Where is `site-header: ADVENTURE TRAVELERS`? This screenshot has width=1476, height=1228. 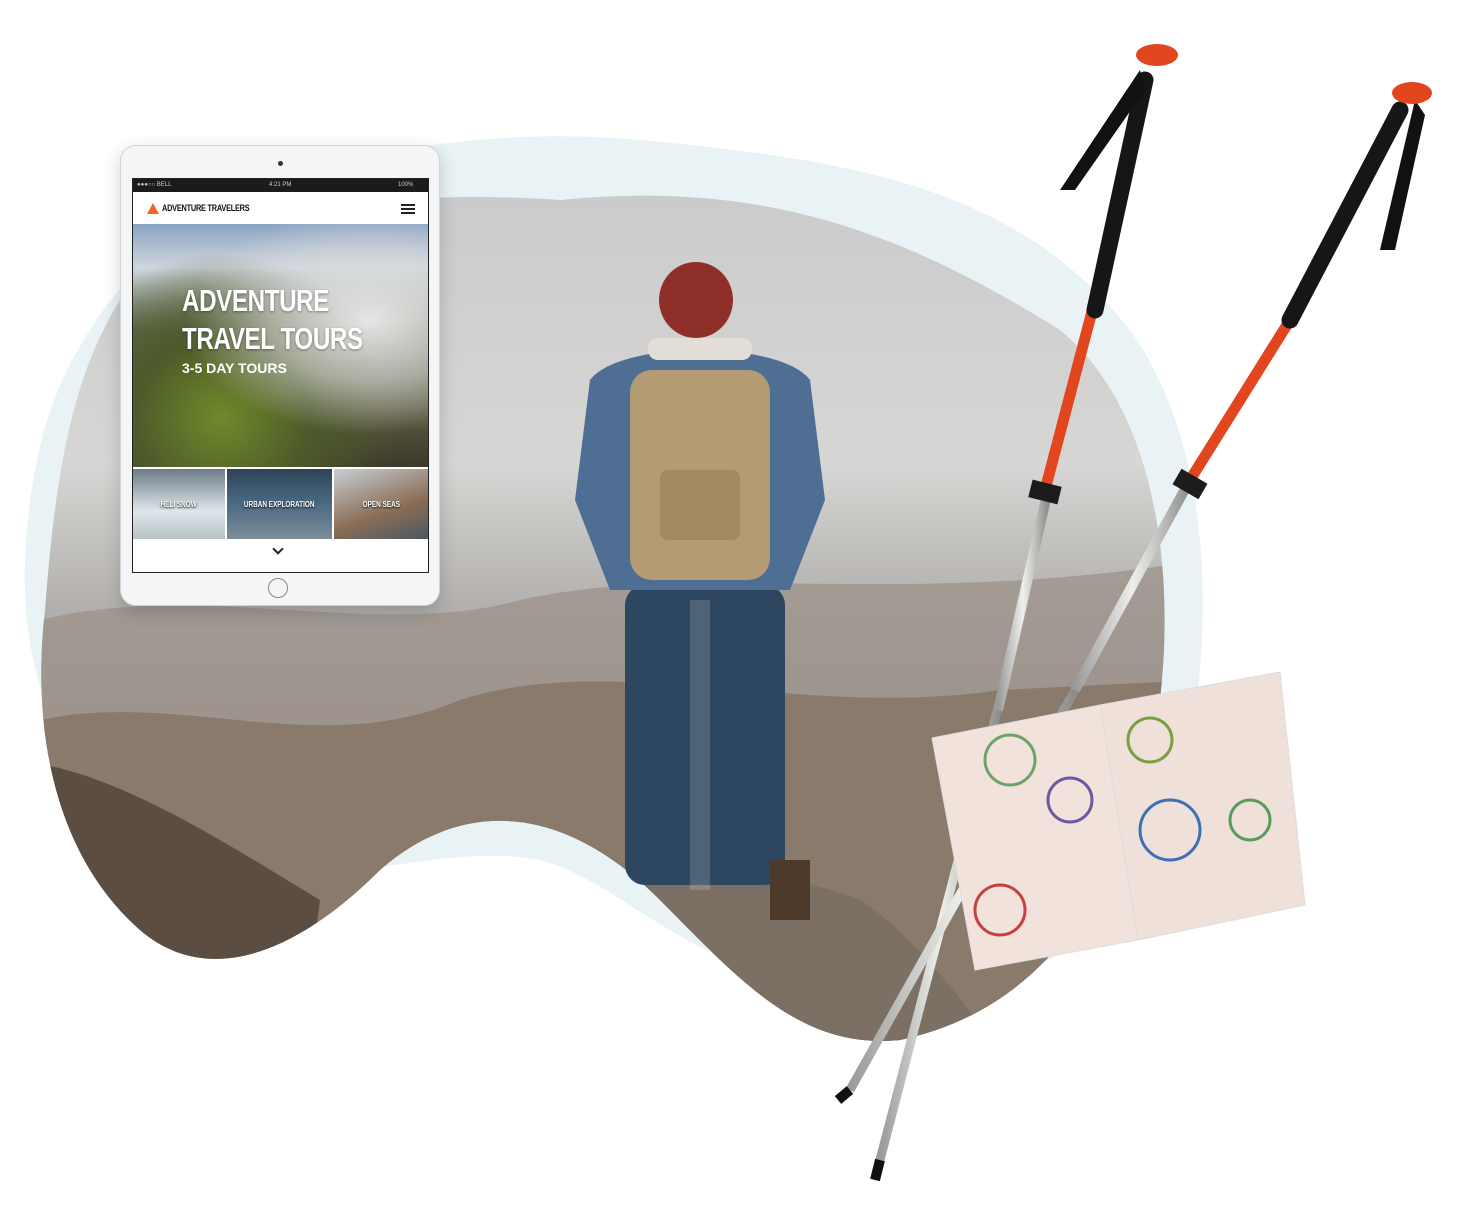 site-header: ADVENTURE TRAVELERS is located at coordinates (280, 208).